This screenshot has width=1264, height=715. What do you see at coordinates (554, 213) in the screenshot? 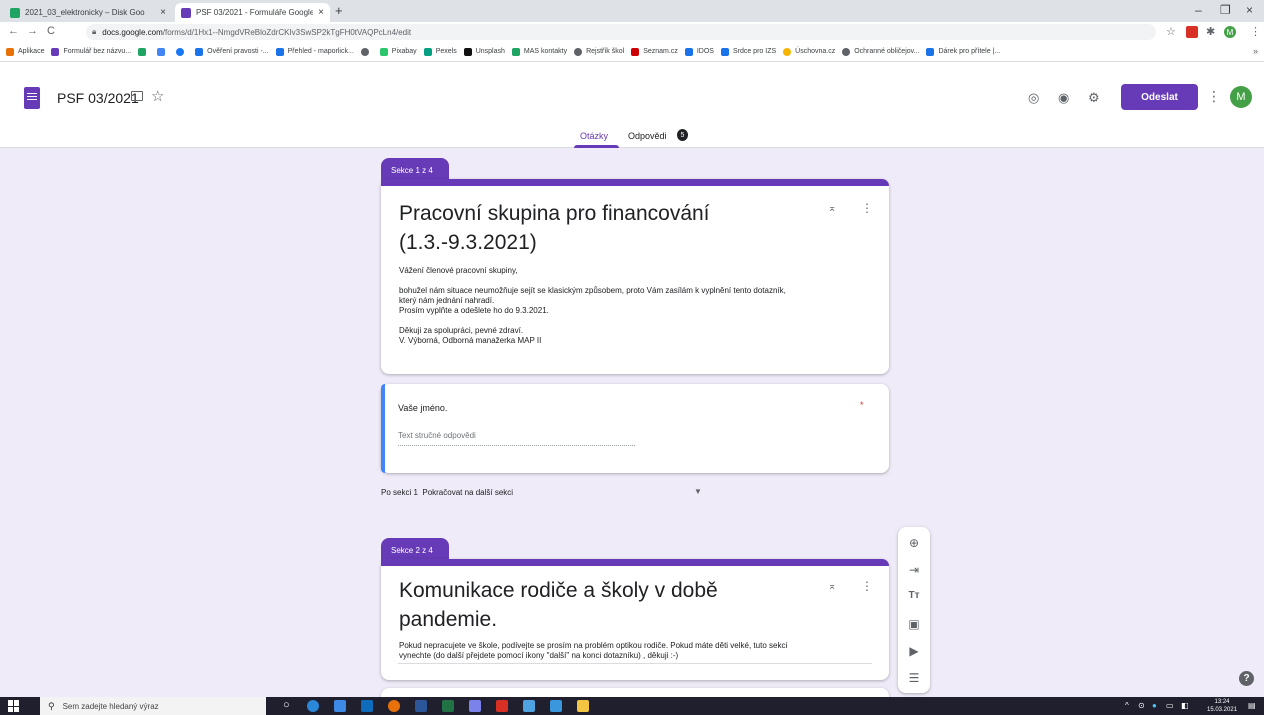
I see `section-title-line-1: Pracovní skupina pro financování` at bounding box center [554, 213].